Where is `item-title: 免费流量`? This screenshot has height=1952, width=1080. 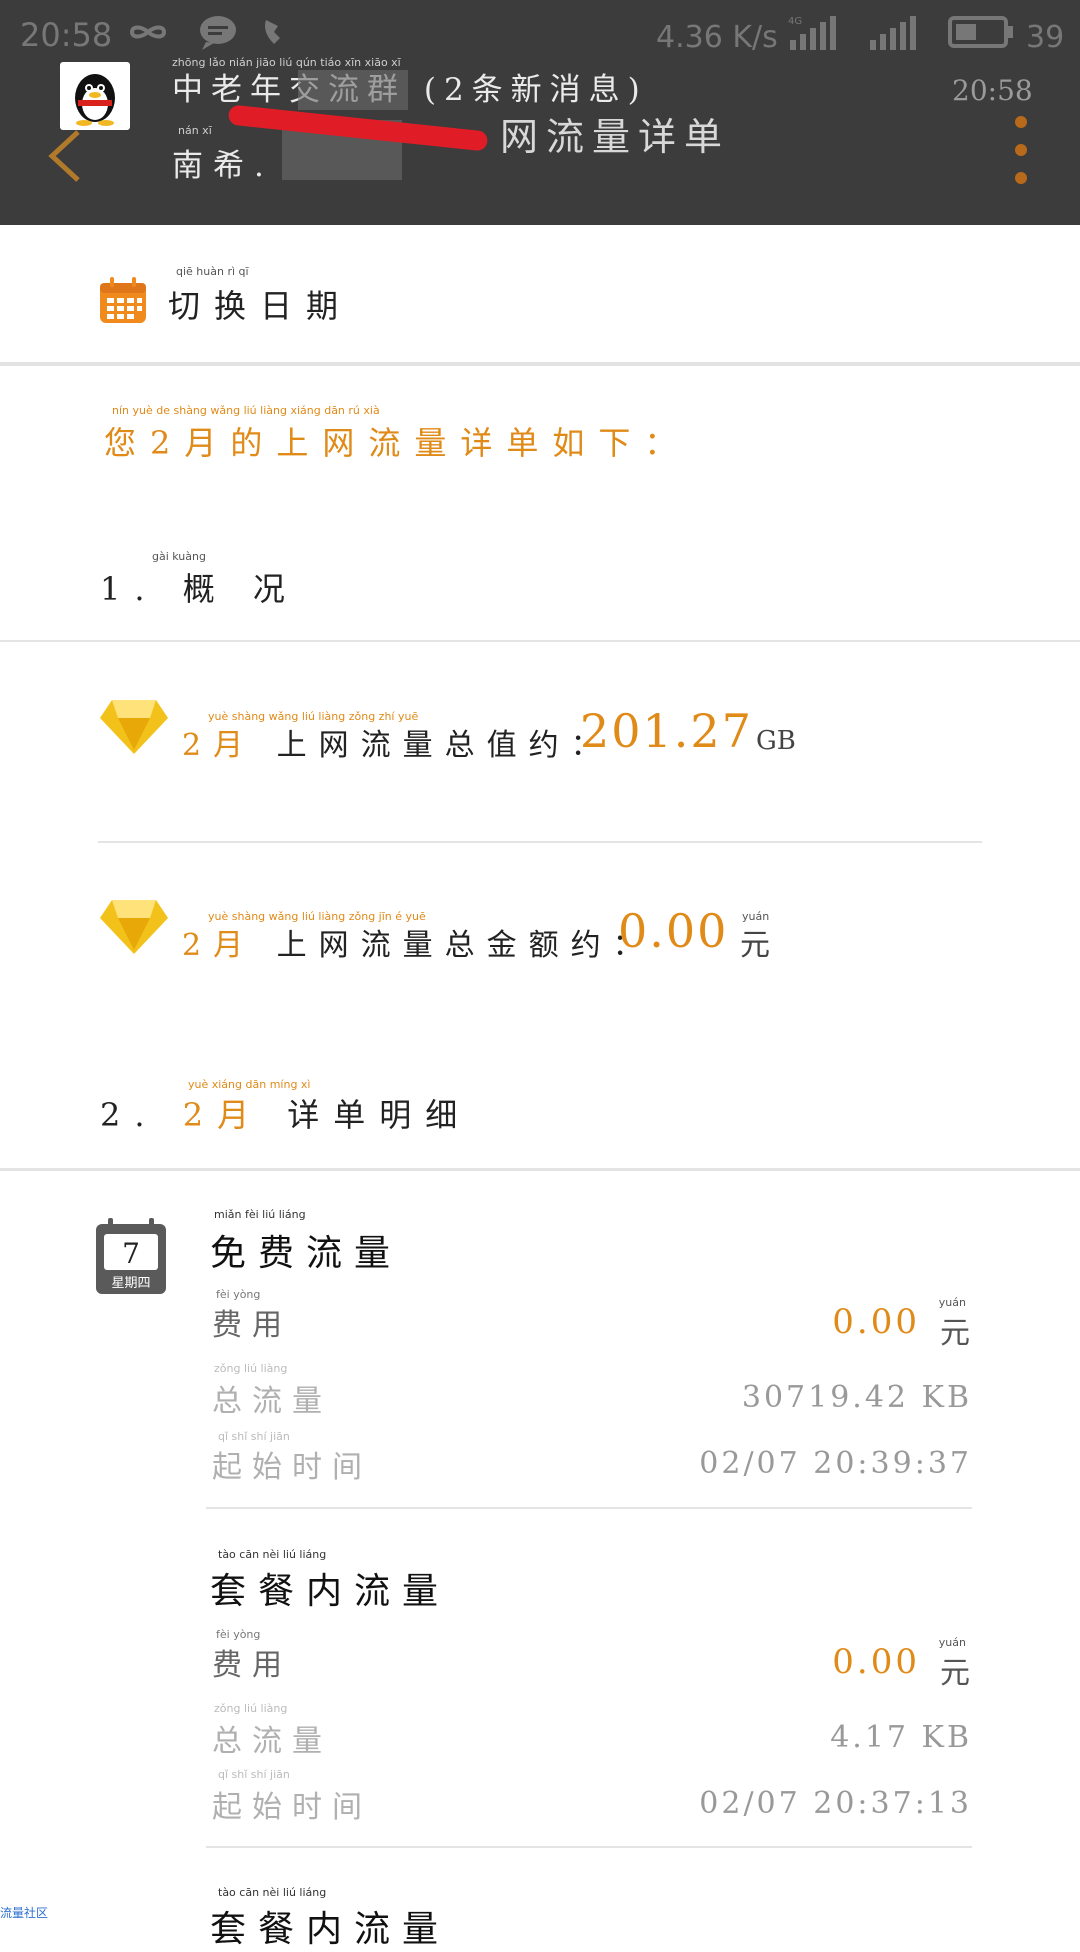 item-title: 免费流量 is located at coordinates (306, 1253).